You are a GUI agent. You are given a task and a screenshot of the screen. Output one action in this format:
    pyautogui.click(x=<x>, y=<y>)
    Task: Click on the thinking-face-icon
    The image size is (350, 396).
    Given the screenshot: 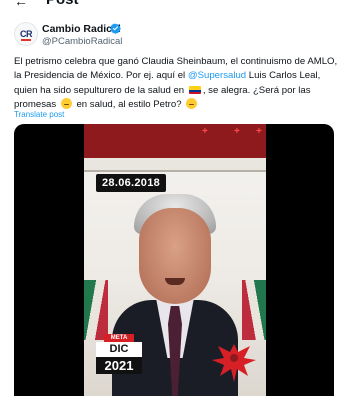 What is the action you would take?
    pyautogui.click(x=66, y=103)
    